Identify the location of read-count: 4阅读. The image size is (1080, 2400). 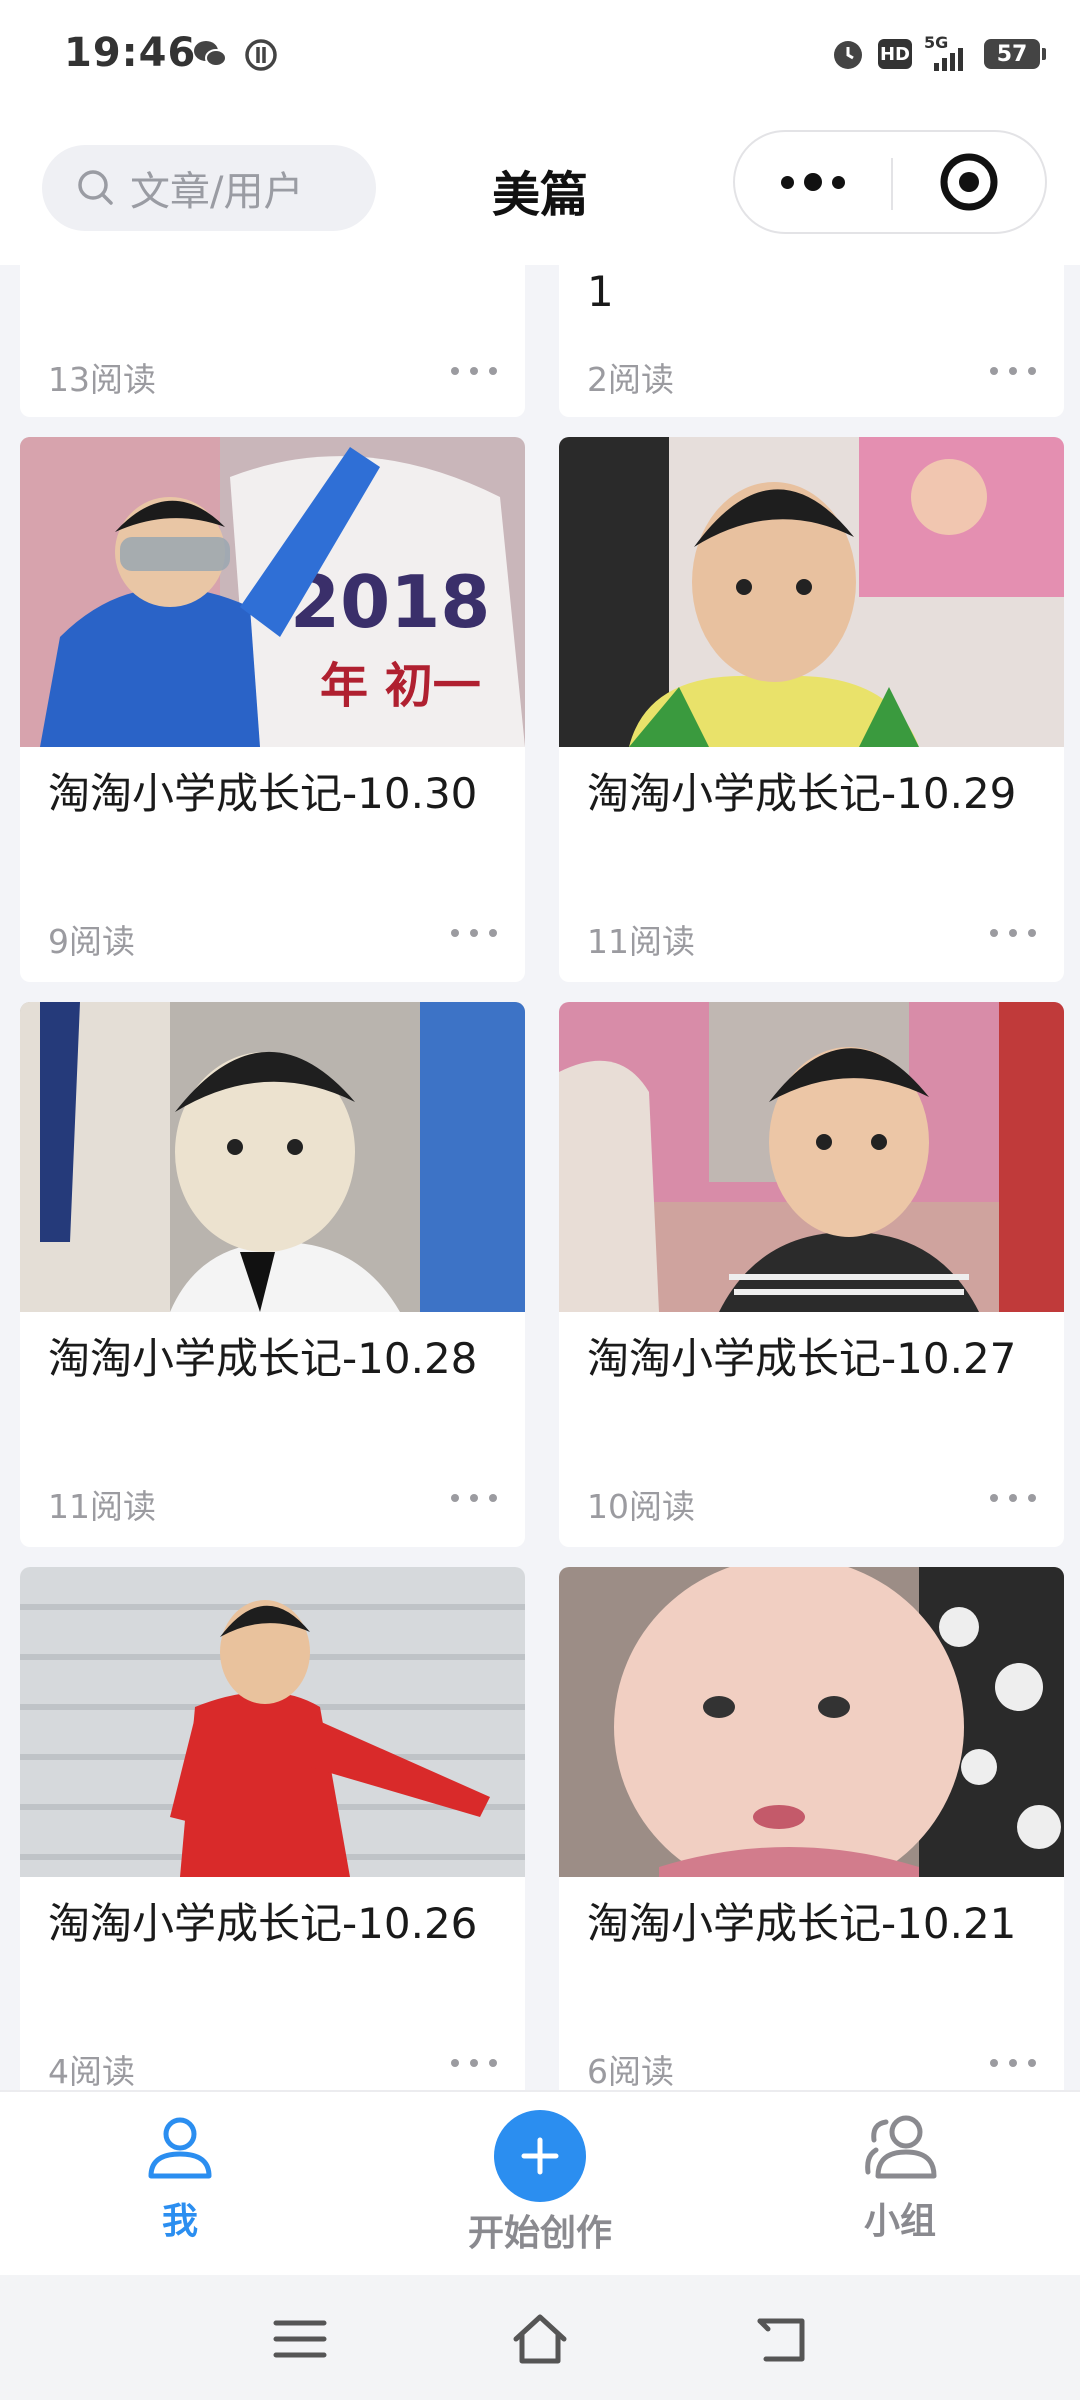
(91, 2071).